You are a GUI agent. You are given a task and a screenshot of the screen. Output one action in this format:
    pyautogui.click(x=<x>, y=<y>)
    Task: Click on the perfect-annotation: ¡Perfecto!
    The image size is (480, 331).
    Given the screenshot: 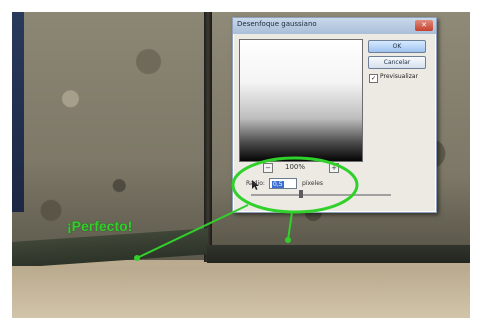 What is the action you would take?
    pyautogui.click(x=100, y=226)
    